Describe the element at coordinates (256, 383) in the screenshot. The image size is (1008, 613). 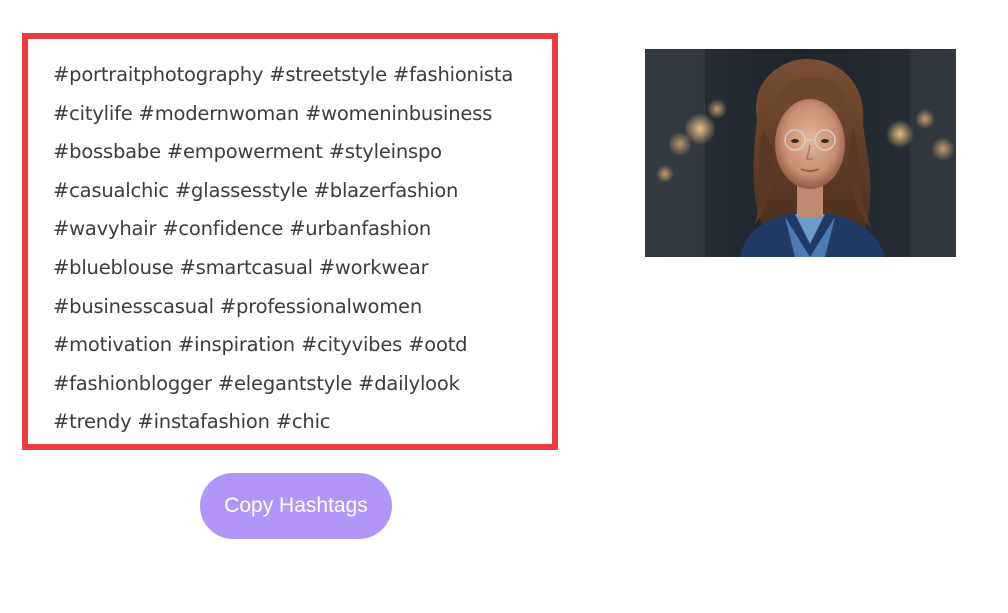
I see `hashtag-line: #fashionblogger #elegantstyle #dailylook` at that location.